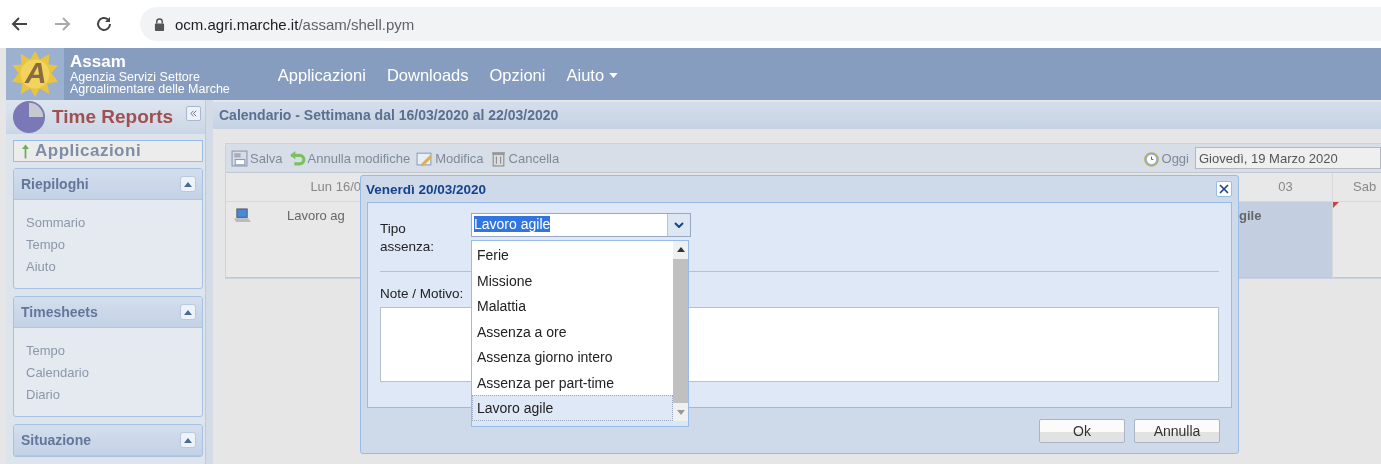 This screenshot has height=464, width=1381. Describe the element at coordinates (680, 249) in the screenshot. I see `scroll-up-icon` at that location.